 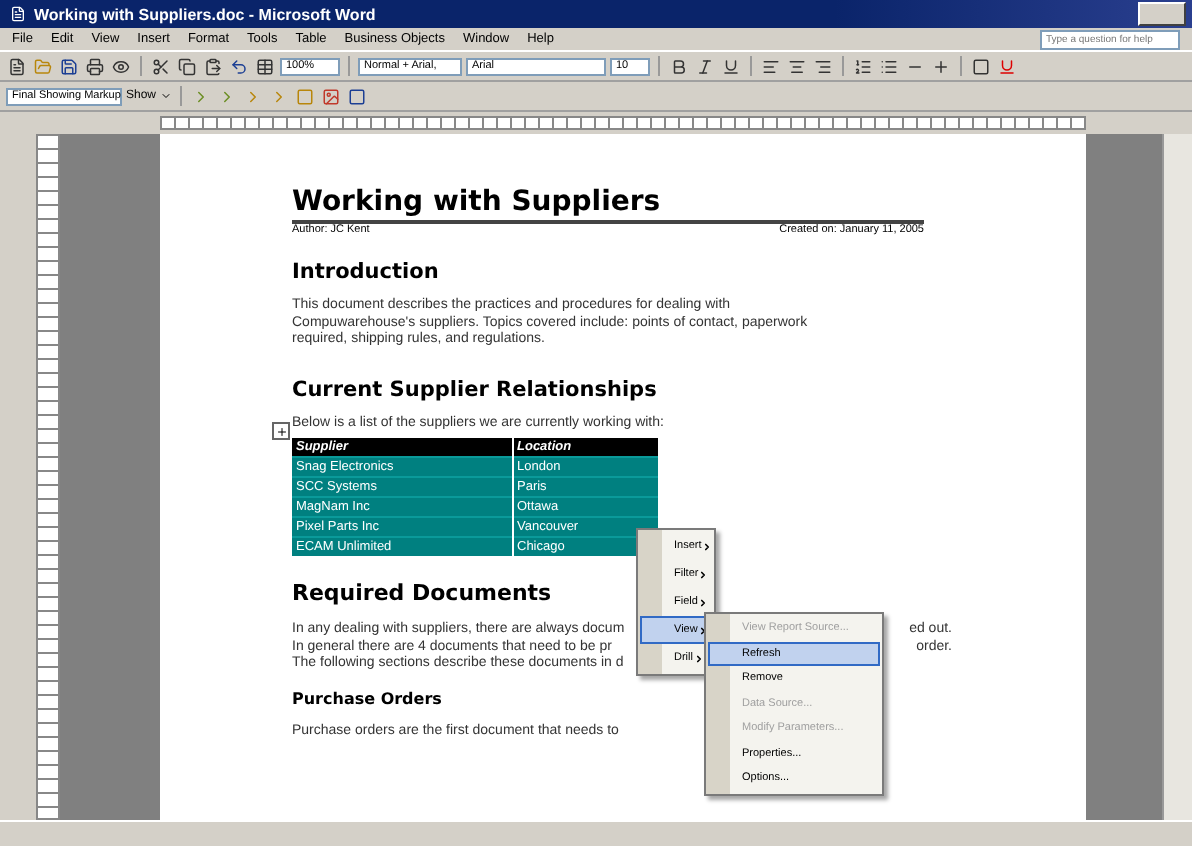 What do you see at coordinates (265, 66) in the screenshot?
I see `table-icon` at bounding box center [265, 66].